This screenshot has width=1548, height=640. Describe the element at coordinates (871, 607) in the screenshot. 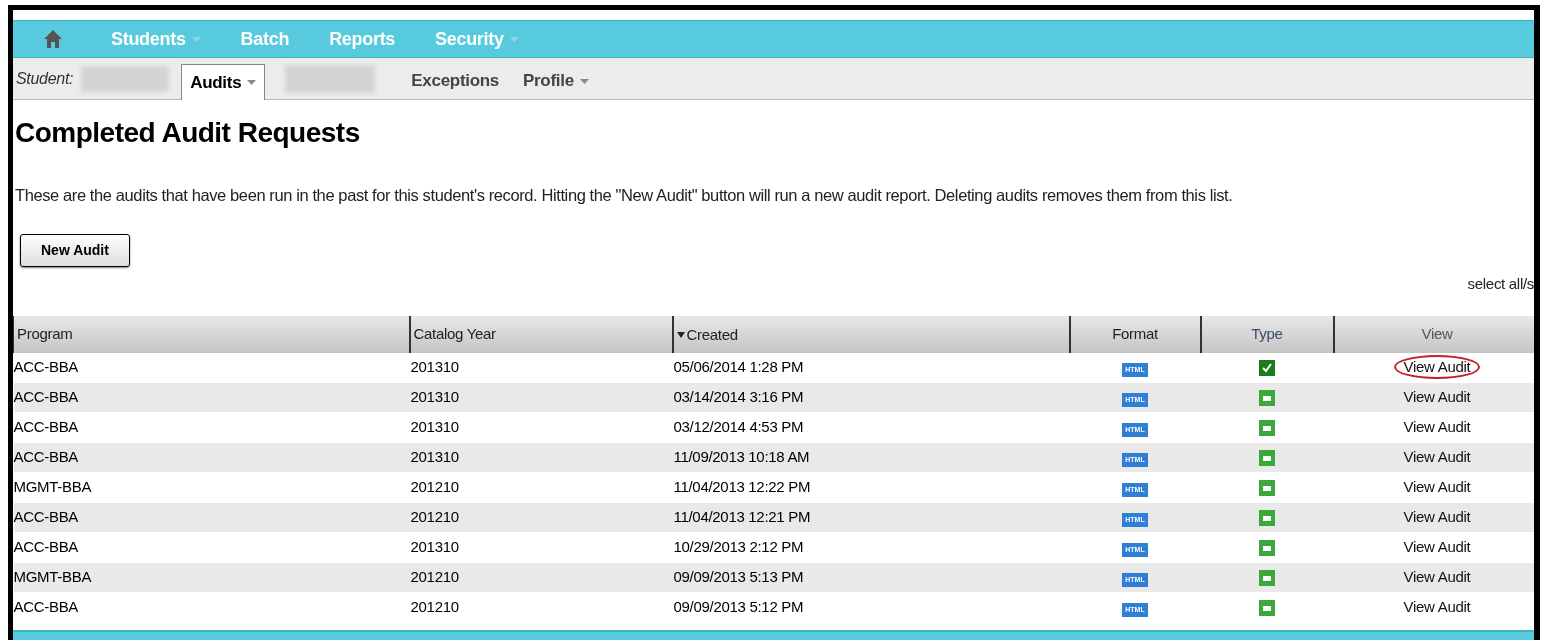

I see `table-cell: 09/09/2013 5:12 PM` at that location.